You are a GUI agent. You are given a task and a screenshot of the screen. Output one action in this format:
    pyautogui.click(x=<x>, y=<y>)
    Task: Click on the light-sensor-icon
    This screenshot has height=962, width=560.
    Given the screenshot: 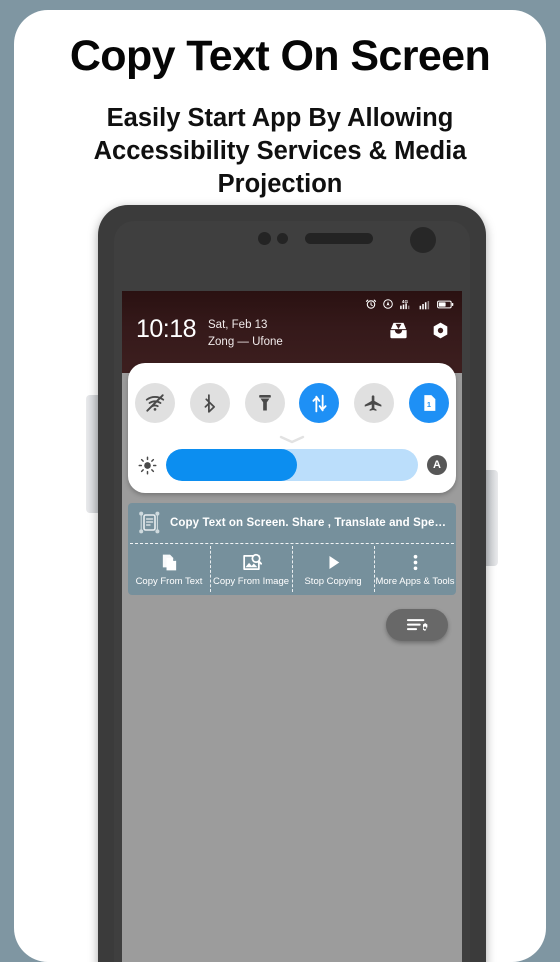 What is the action you would take?
    pyautogui.click(x=282, y=238)
    